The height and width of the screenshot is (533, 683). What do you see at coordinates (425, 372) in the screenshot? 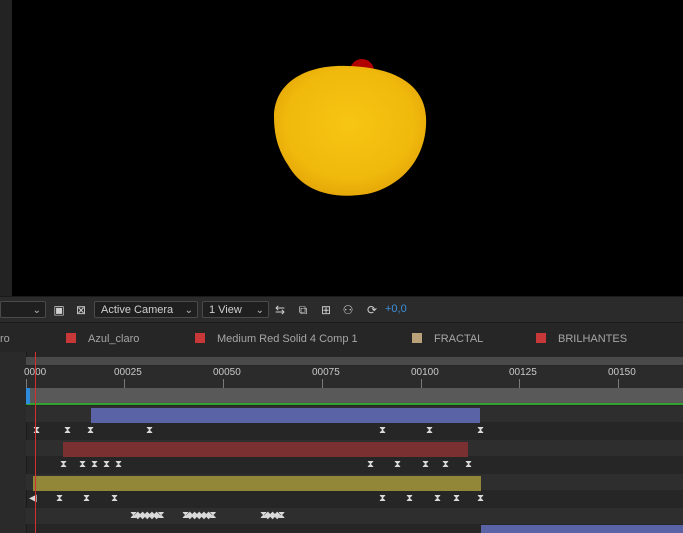
I see `ruler-label: 00100` at bounding box center [425, 372].